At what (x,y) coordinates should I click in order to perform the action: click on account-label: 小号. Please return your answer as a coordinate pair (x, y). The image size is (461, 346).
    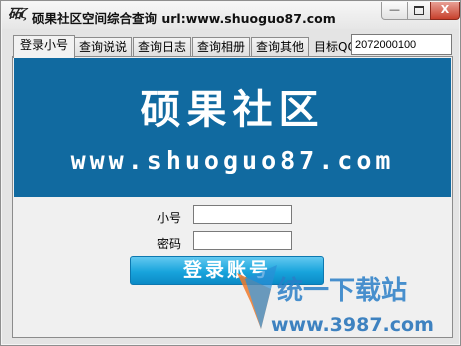
    Looking at the image, I should click on (169, 218).